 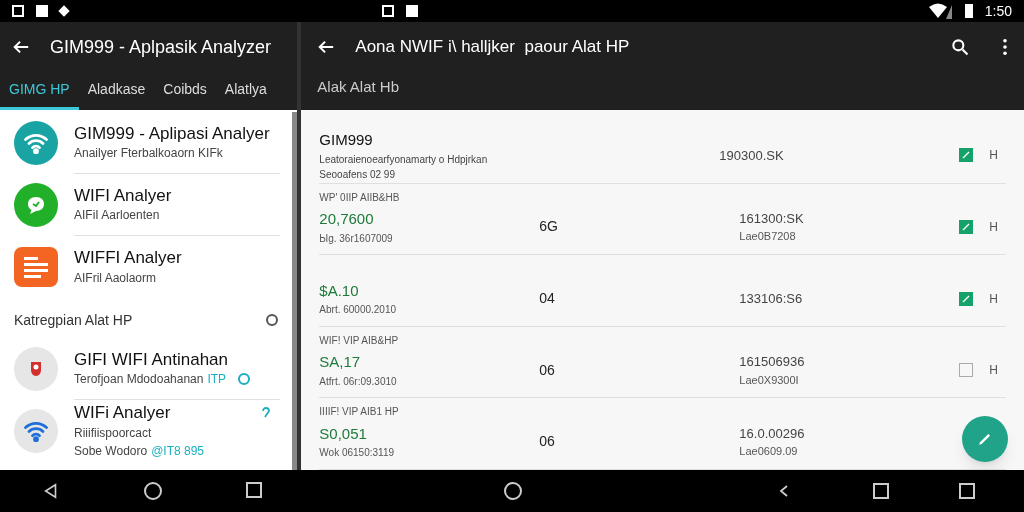 What do you see at coordinates (139, 380) in the screenshot?
I see `app-subtitle: Terofjoan Mdodoahanan` at bounding box center [139, 380].